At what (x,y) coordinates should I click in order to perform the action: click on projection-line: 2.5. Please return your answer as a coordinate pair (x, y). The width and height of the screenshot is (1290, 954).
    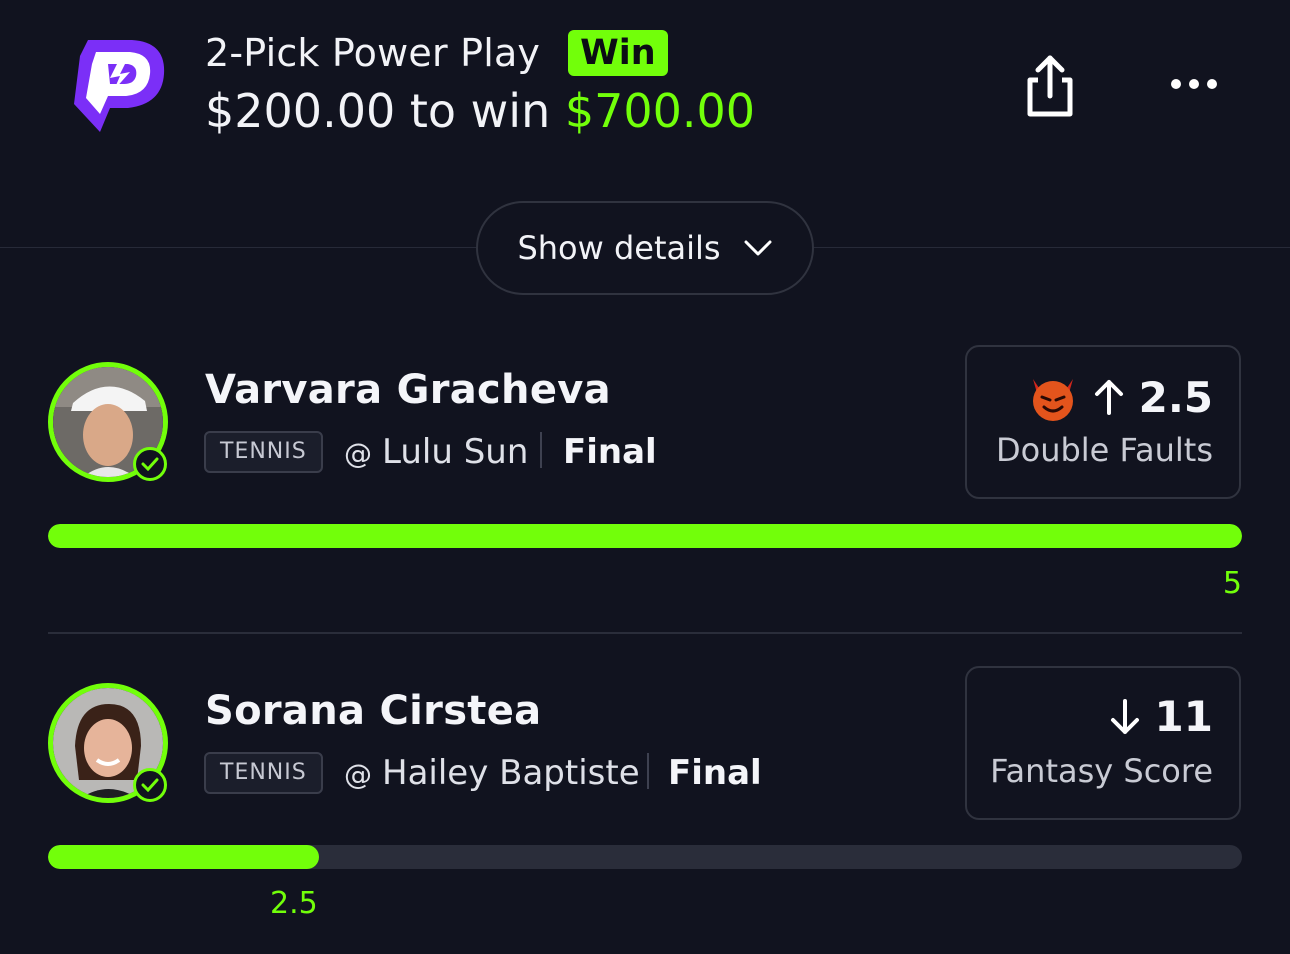
    Looking at the image, I should click on (1120, 397).